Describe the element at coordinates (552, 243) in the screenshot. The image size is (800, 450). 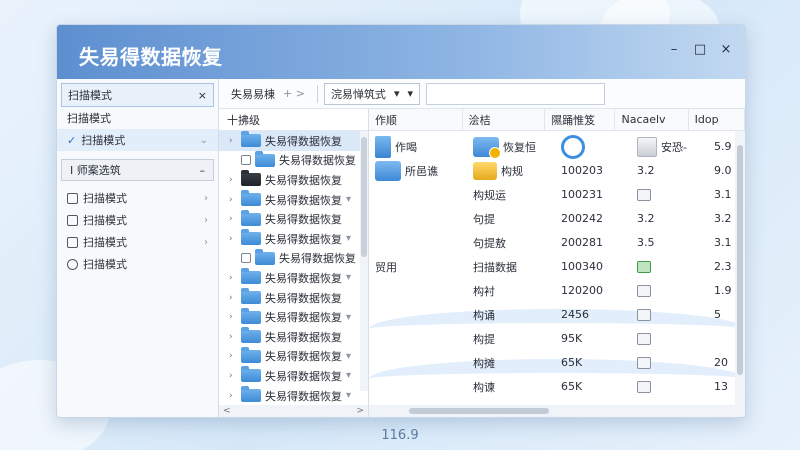
I see `table-row: 句提敖 200281 3.5 3.1` at that location.